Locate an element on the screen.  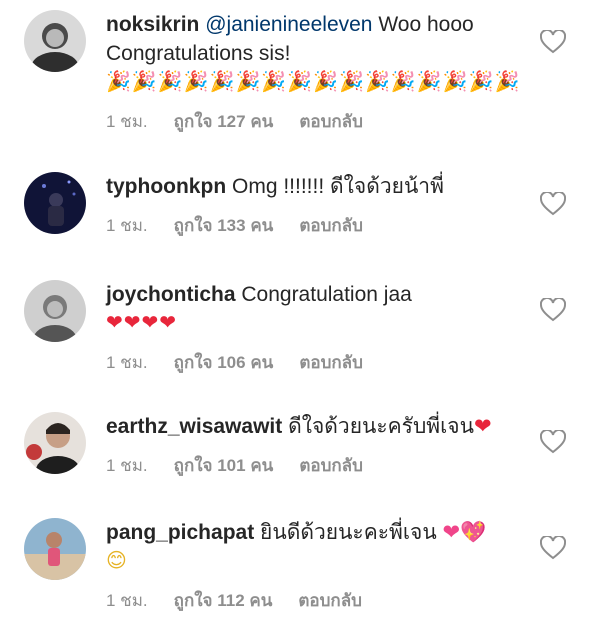
comment-emoji-2: 😊 is located at coordinates (117, 561).